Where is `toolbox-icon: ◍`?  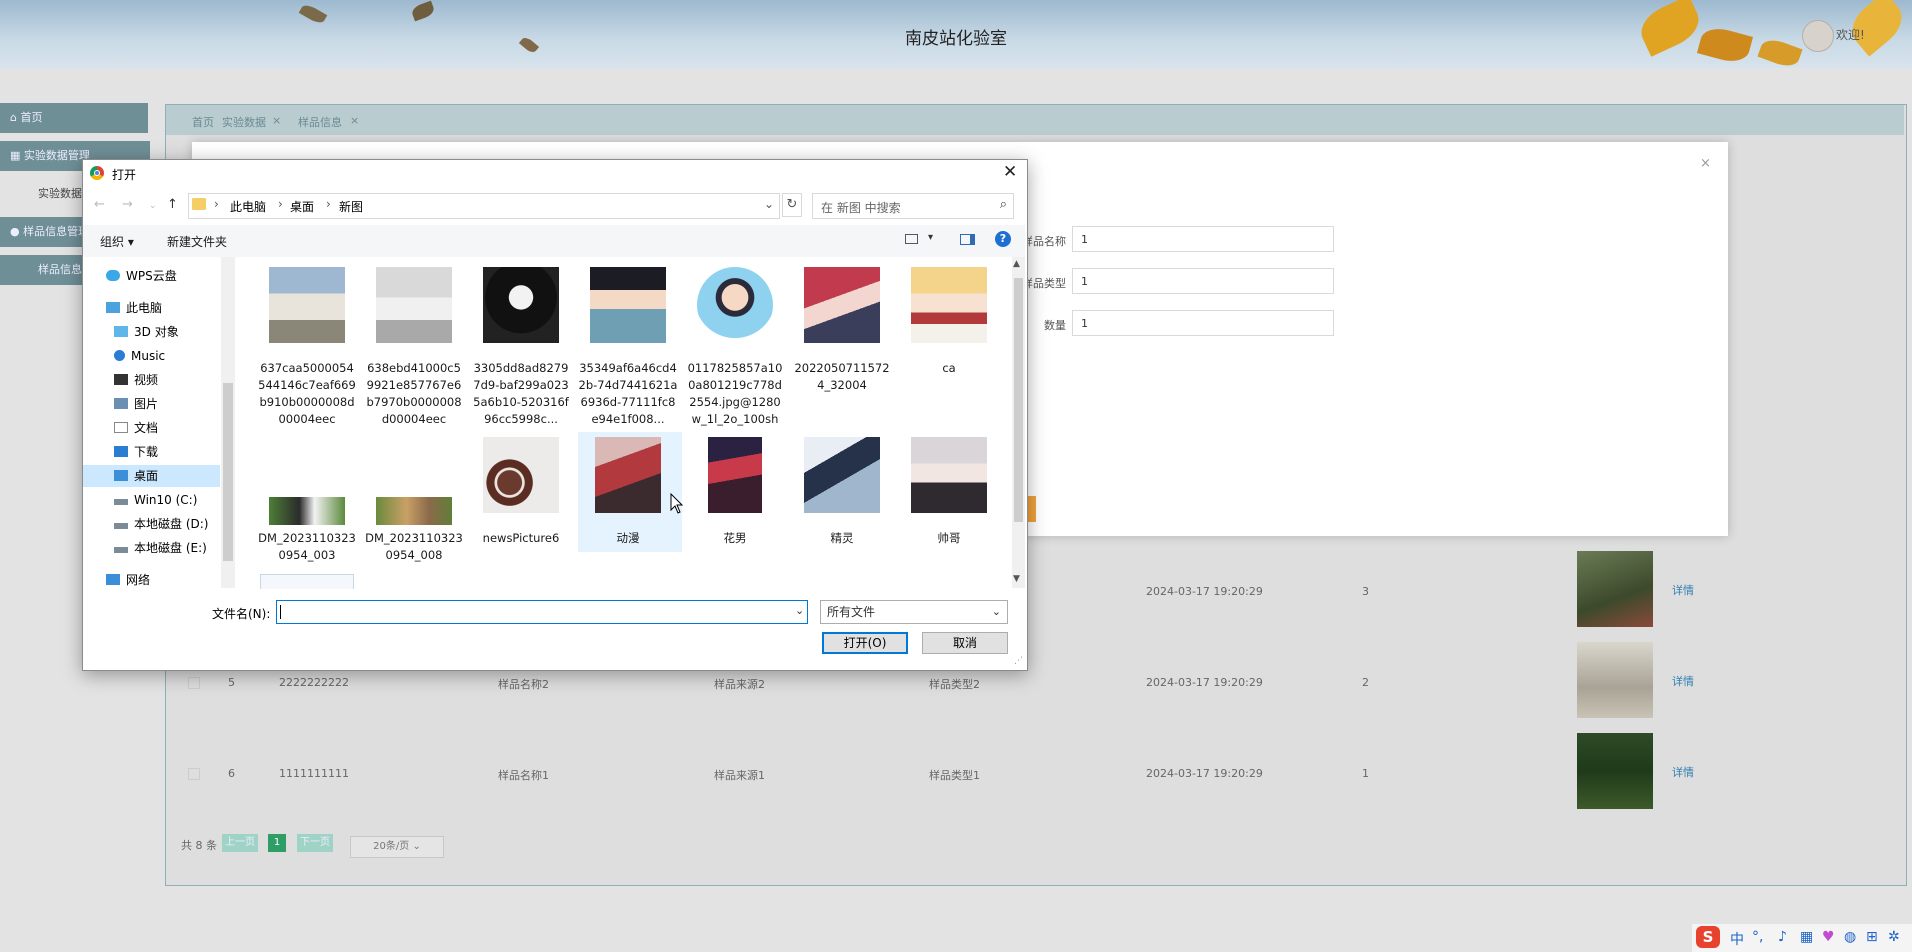
toolbox-icon: ◍ is located at coordinates (1850, 937).